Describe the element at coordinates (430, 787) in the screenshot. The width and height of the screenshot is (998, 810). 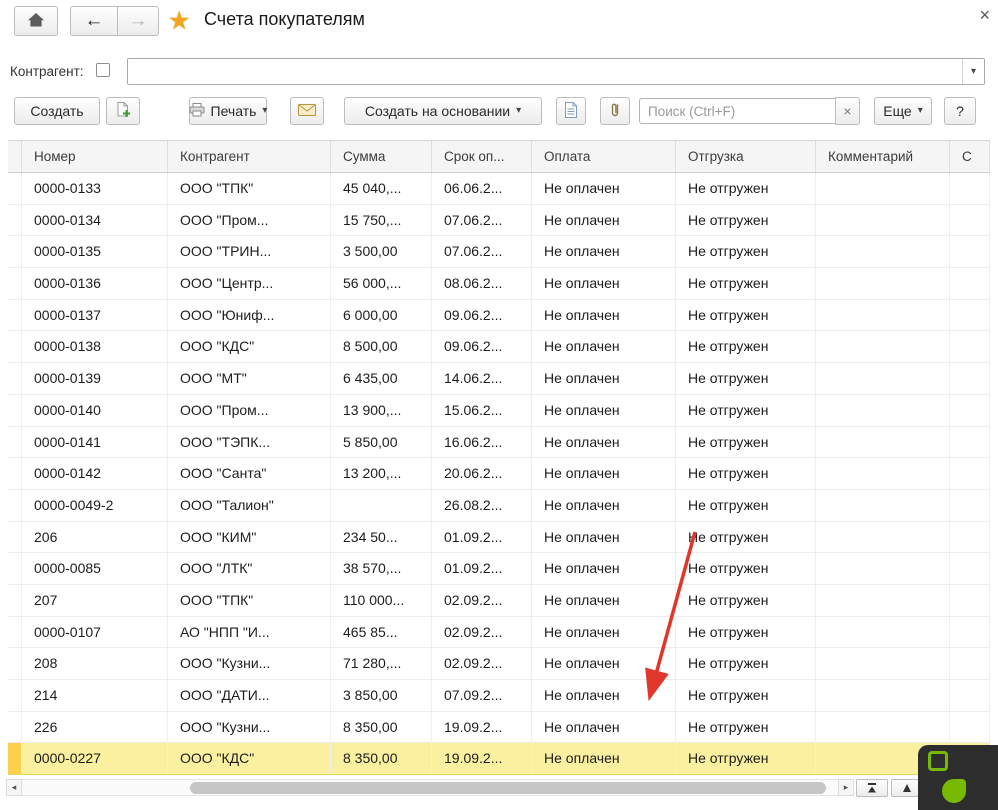
I see `scrollbar-track` at that location.